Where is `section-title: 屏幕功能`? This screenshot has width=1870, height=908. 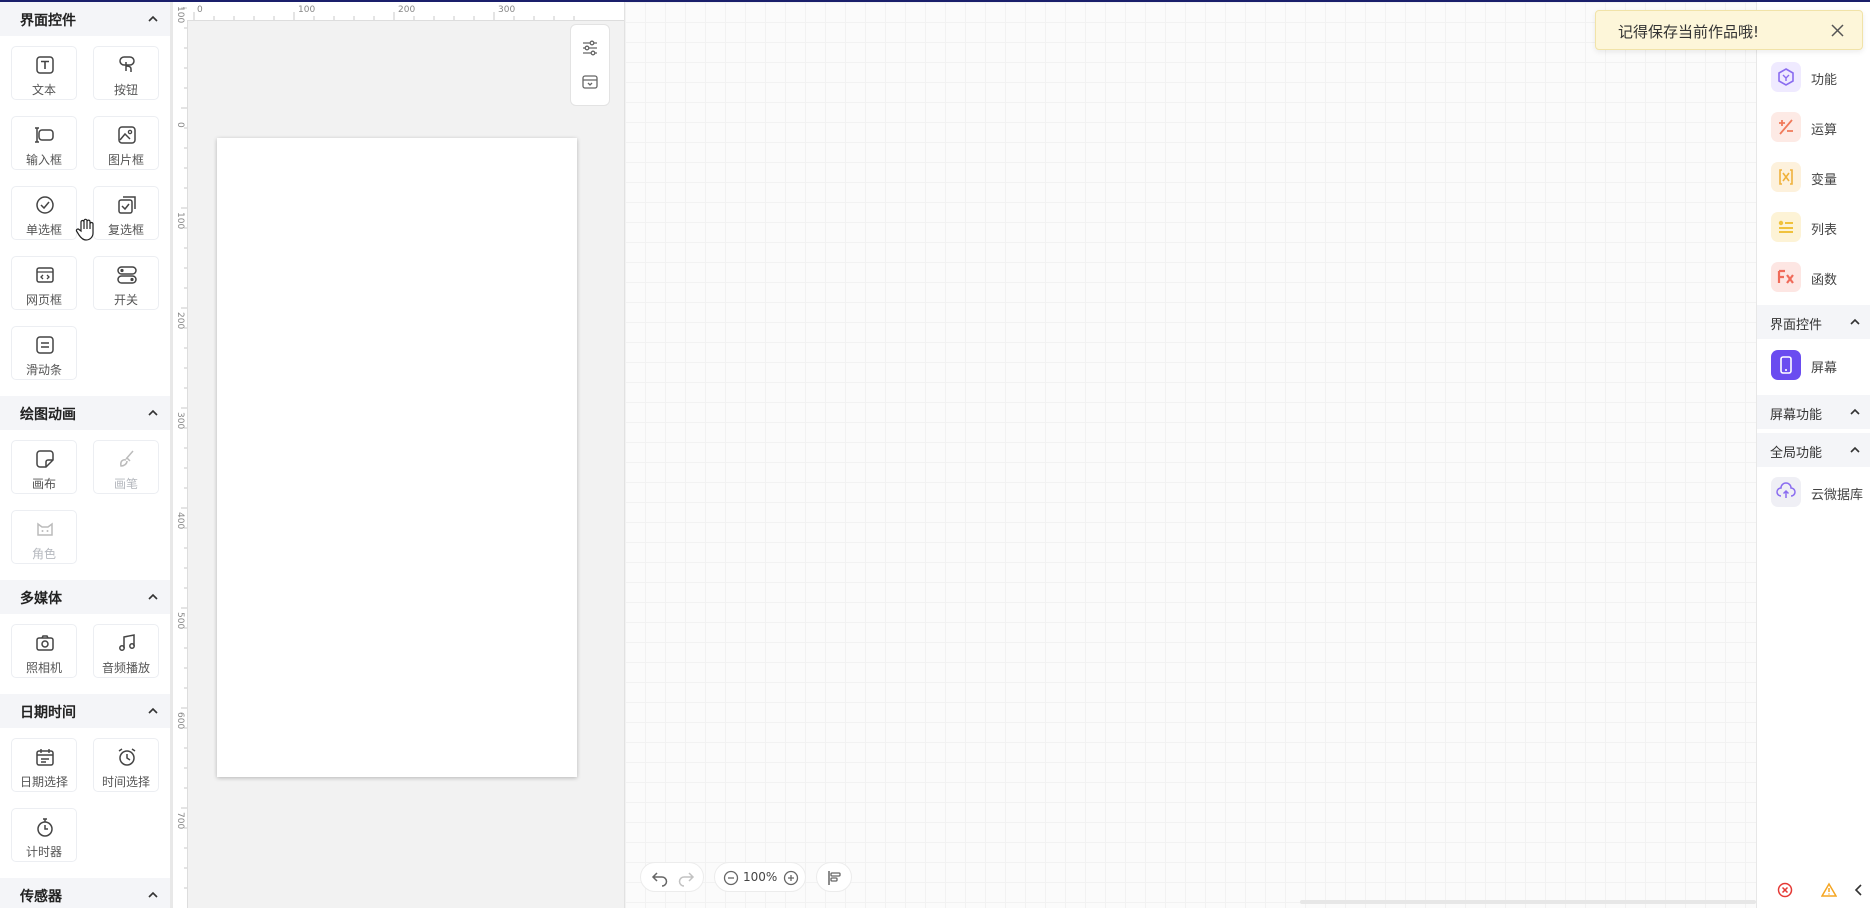
section-title: 屏幕功能 is located at coordinates (1796, 415).